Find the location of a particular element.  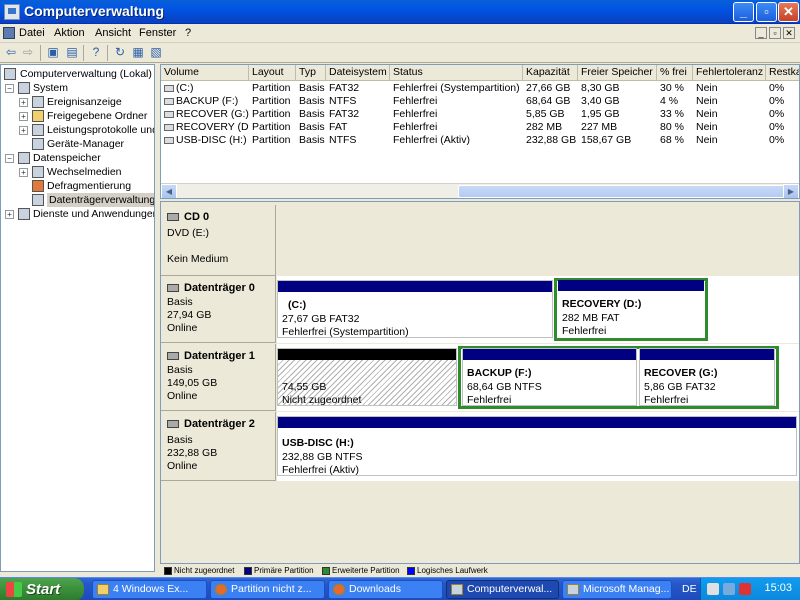

folder-icon is located at coordinates (103, 589).